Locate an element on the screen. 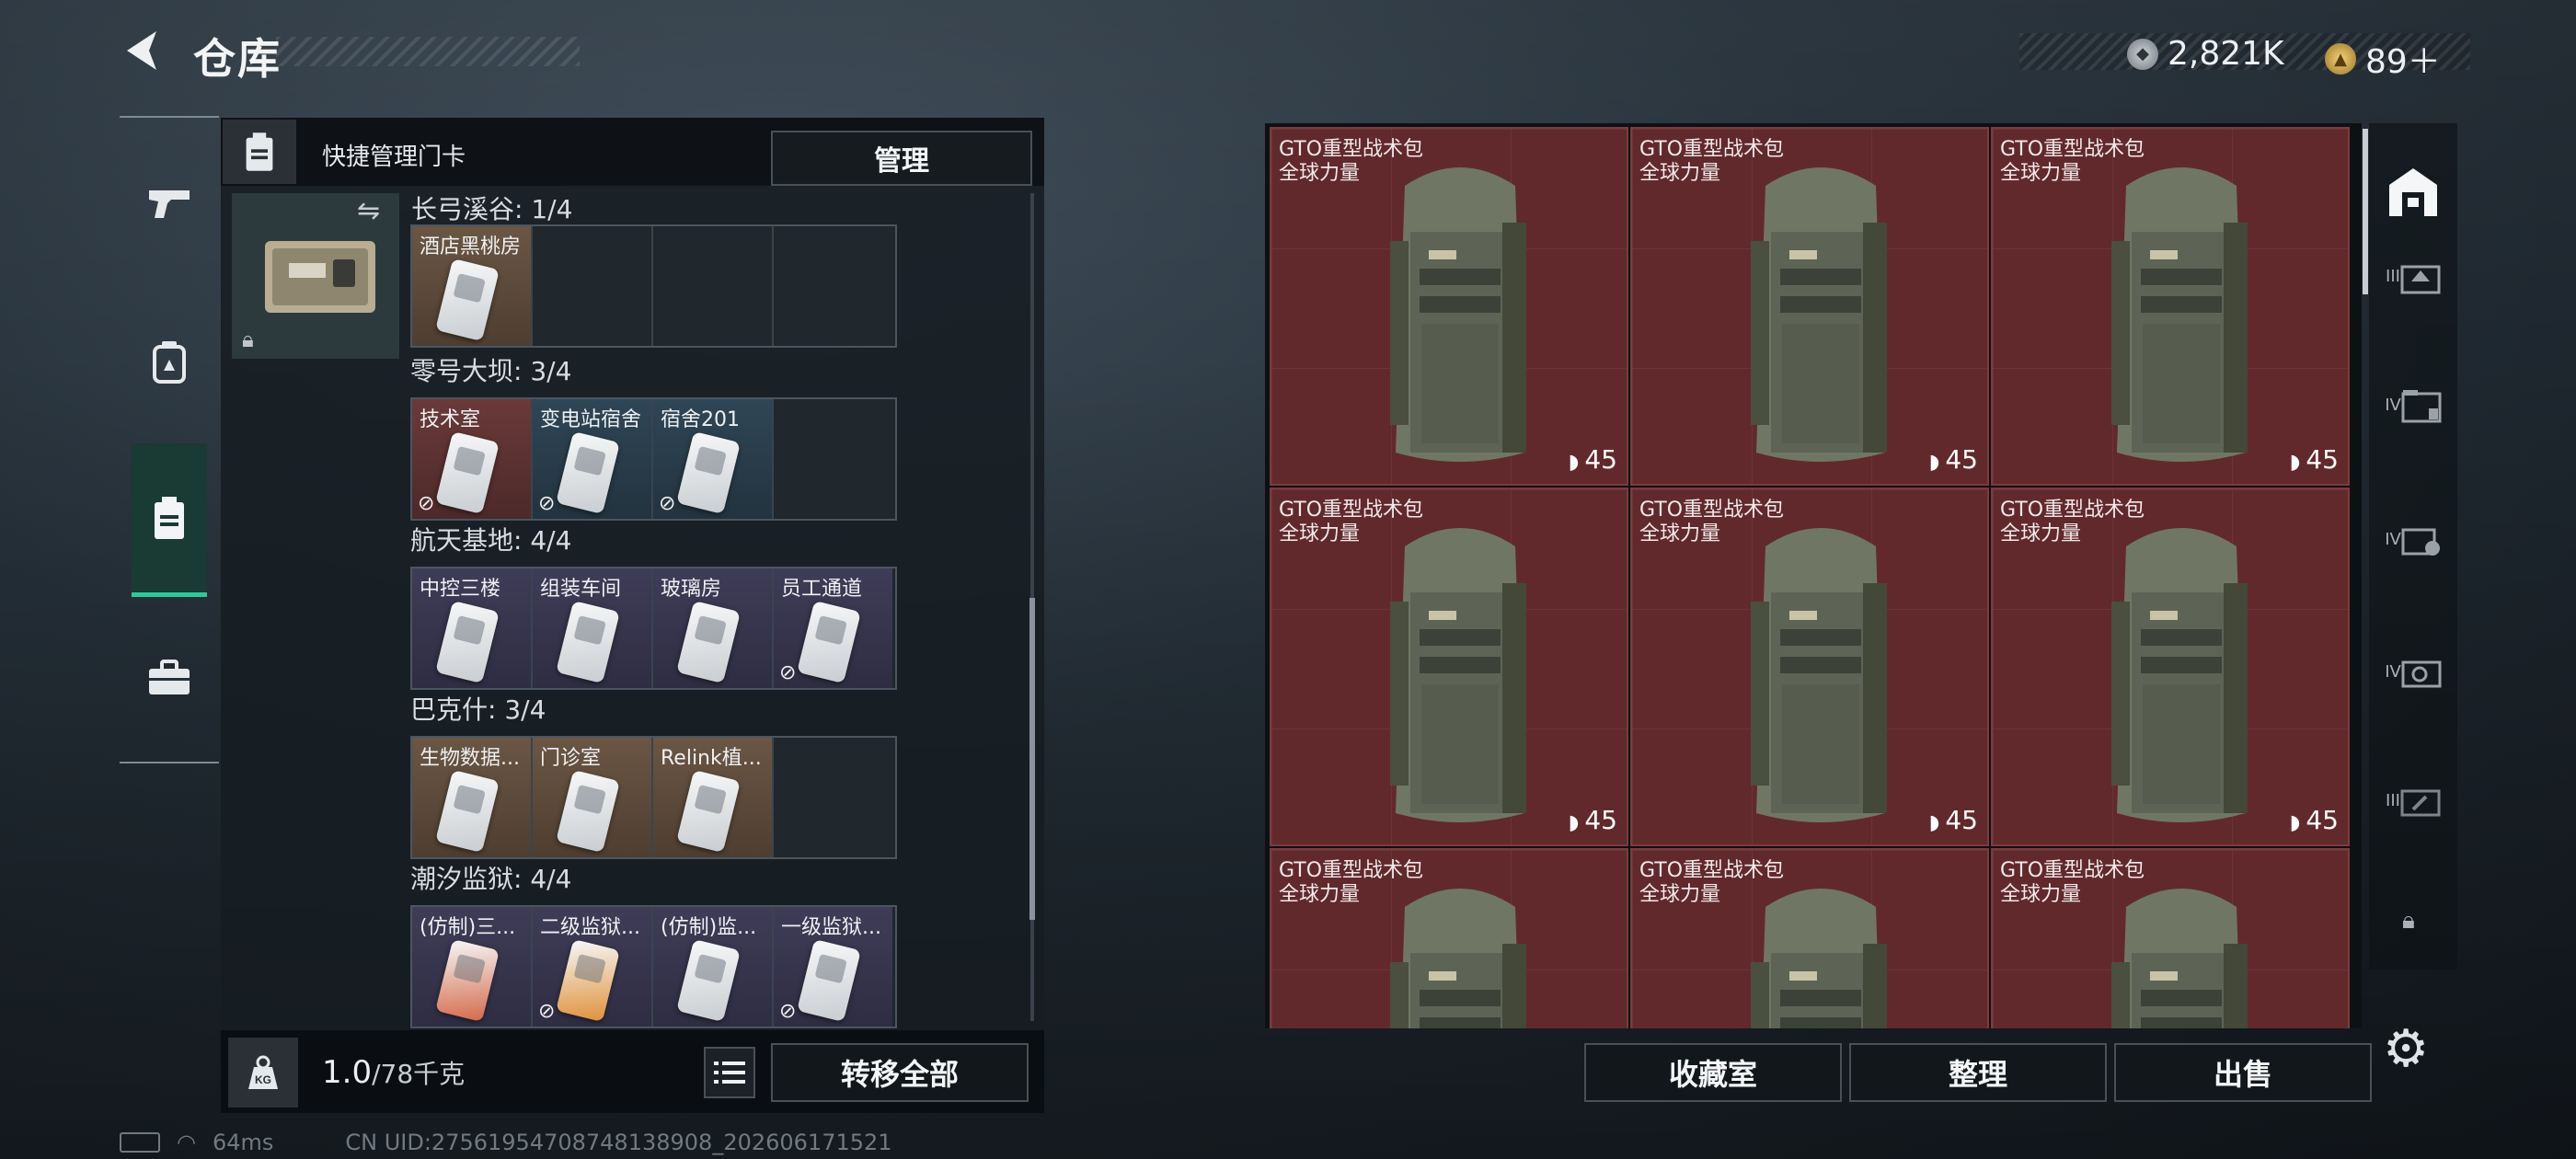  category-all is located at coordinates (2413, 191).